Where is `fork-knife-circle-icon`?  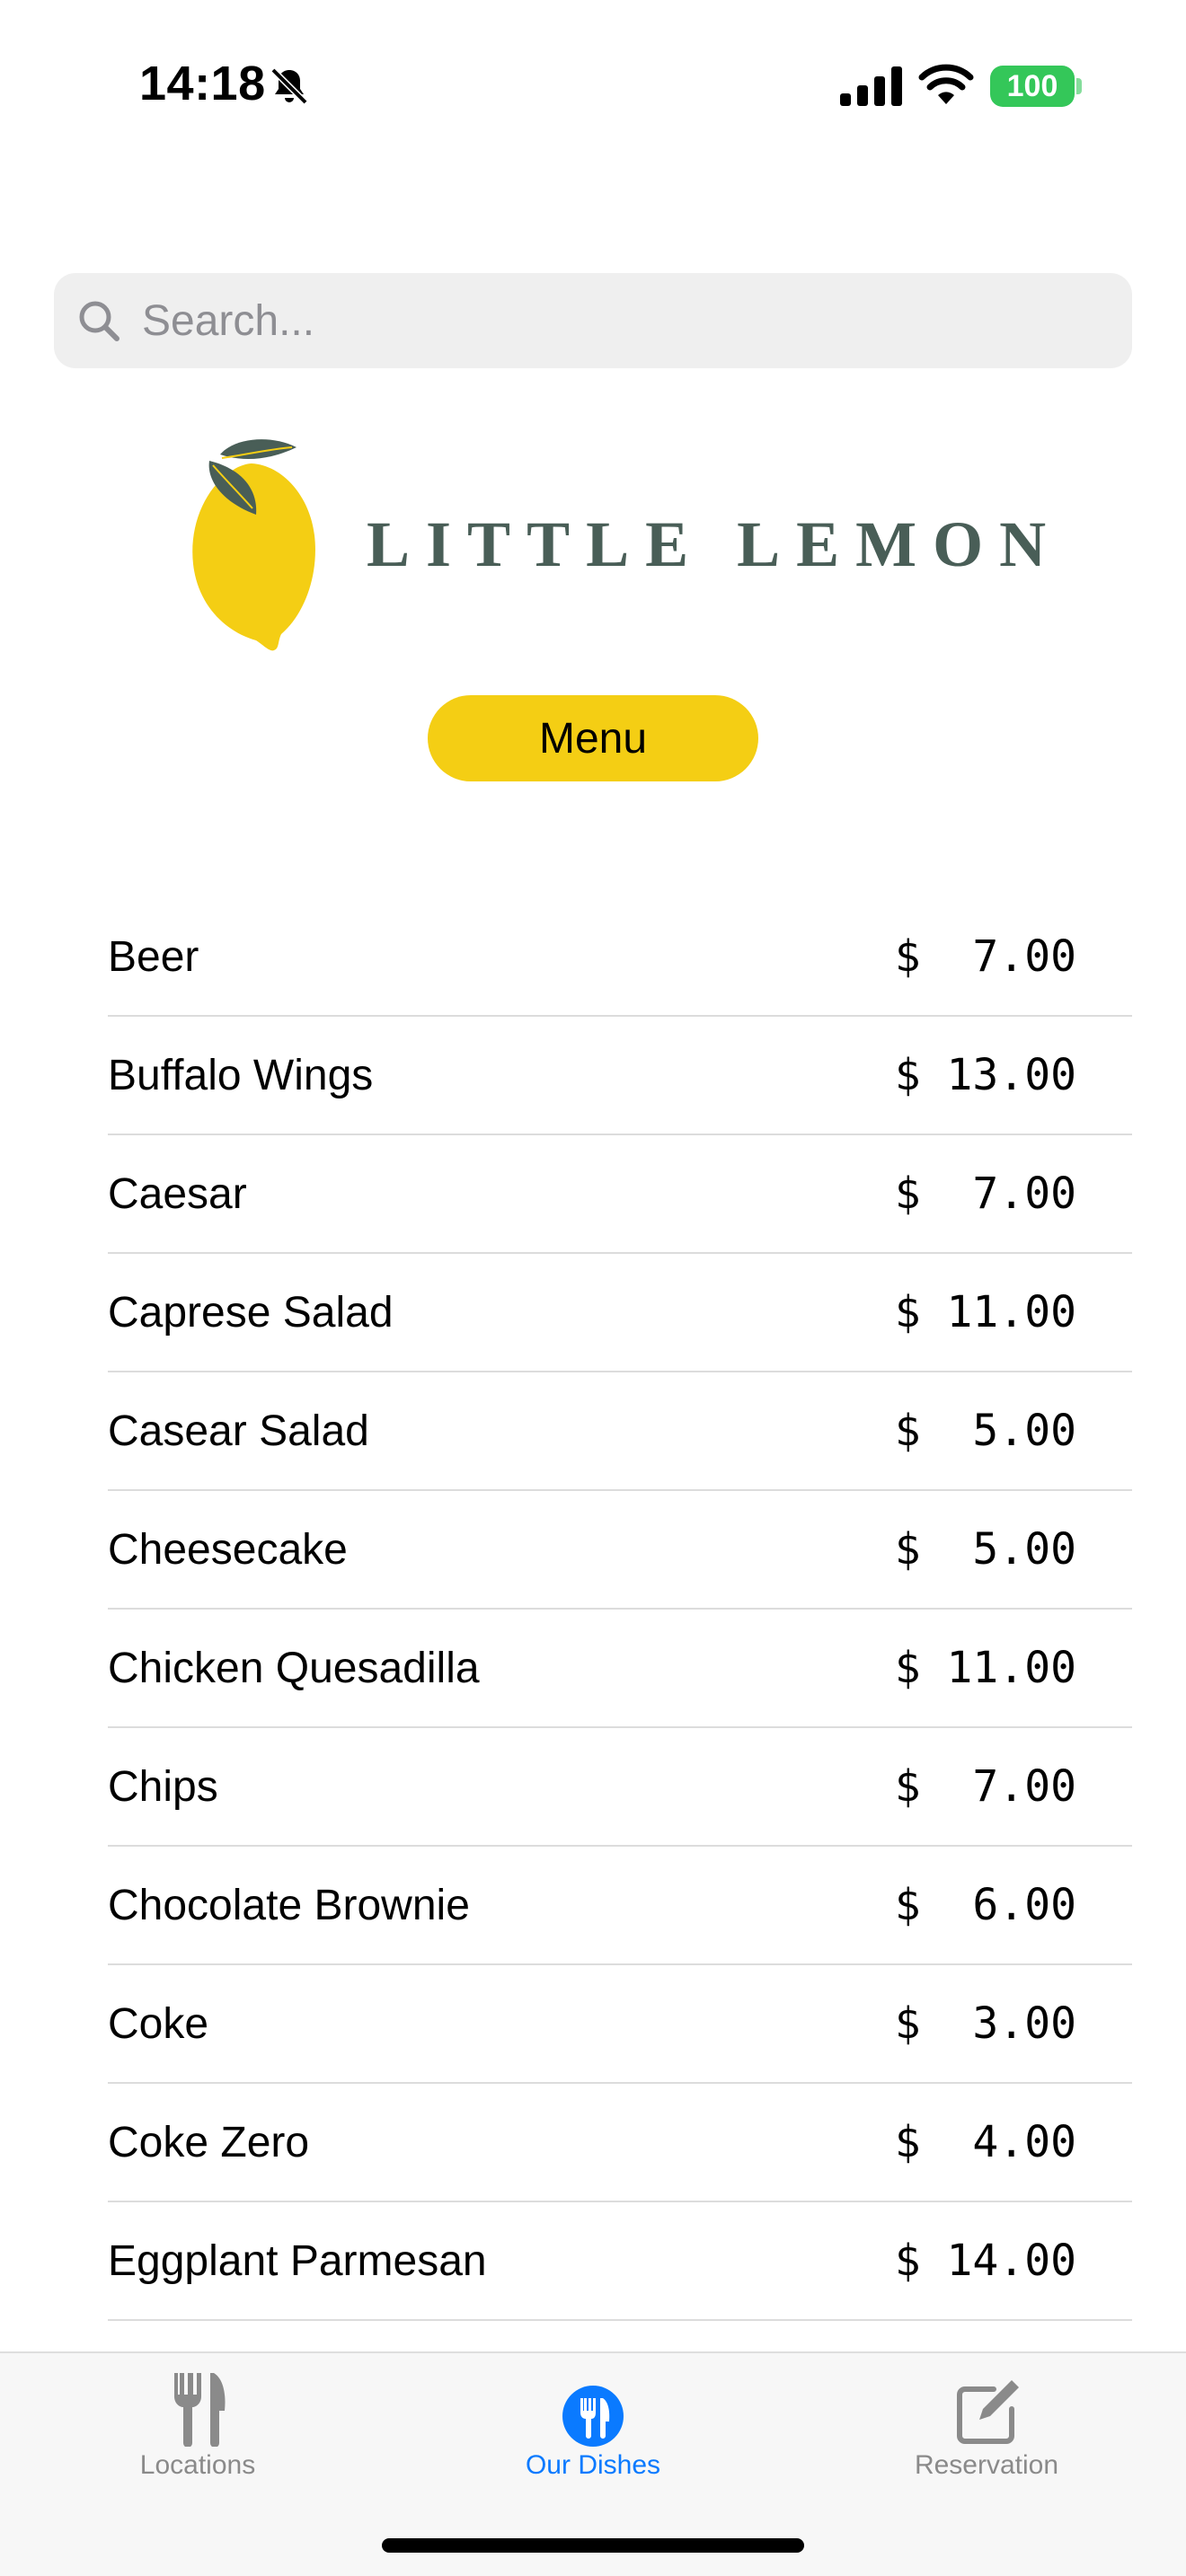 fork-knife-circle-icon is located at coordinates (593, 2416).